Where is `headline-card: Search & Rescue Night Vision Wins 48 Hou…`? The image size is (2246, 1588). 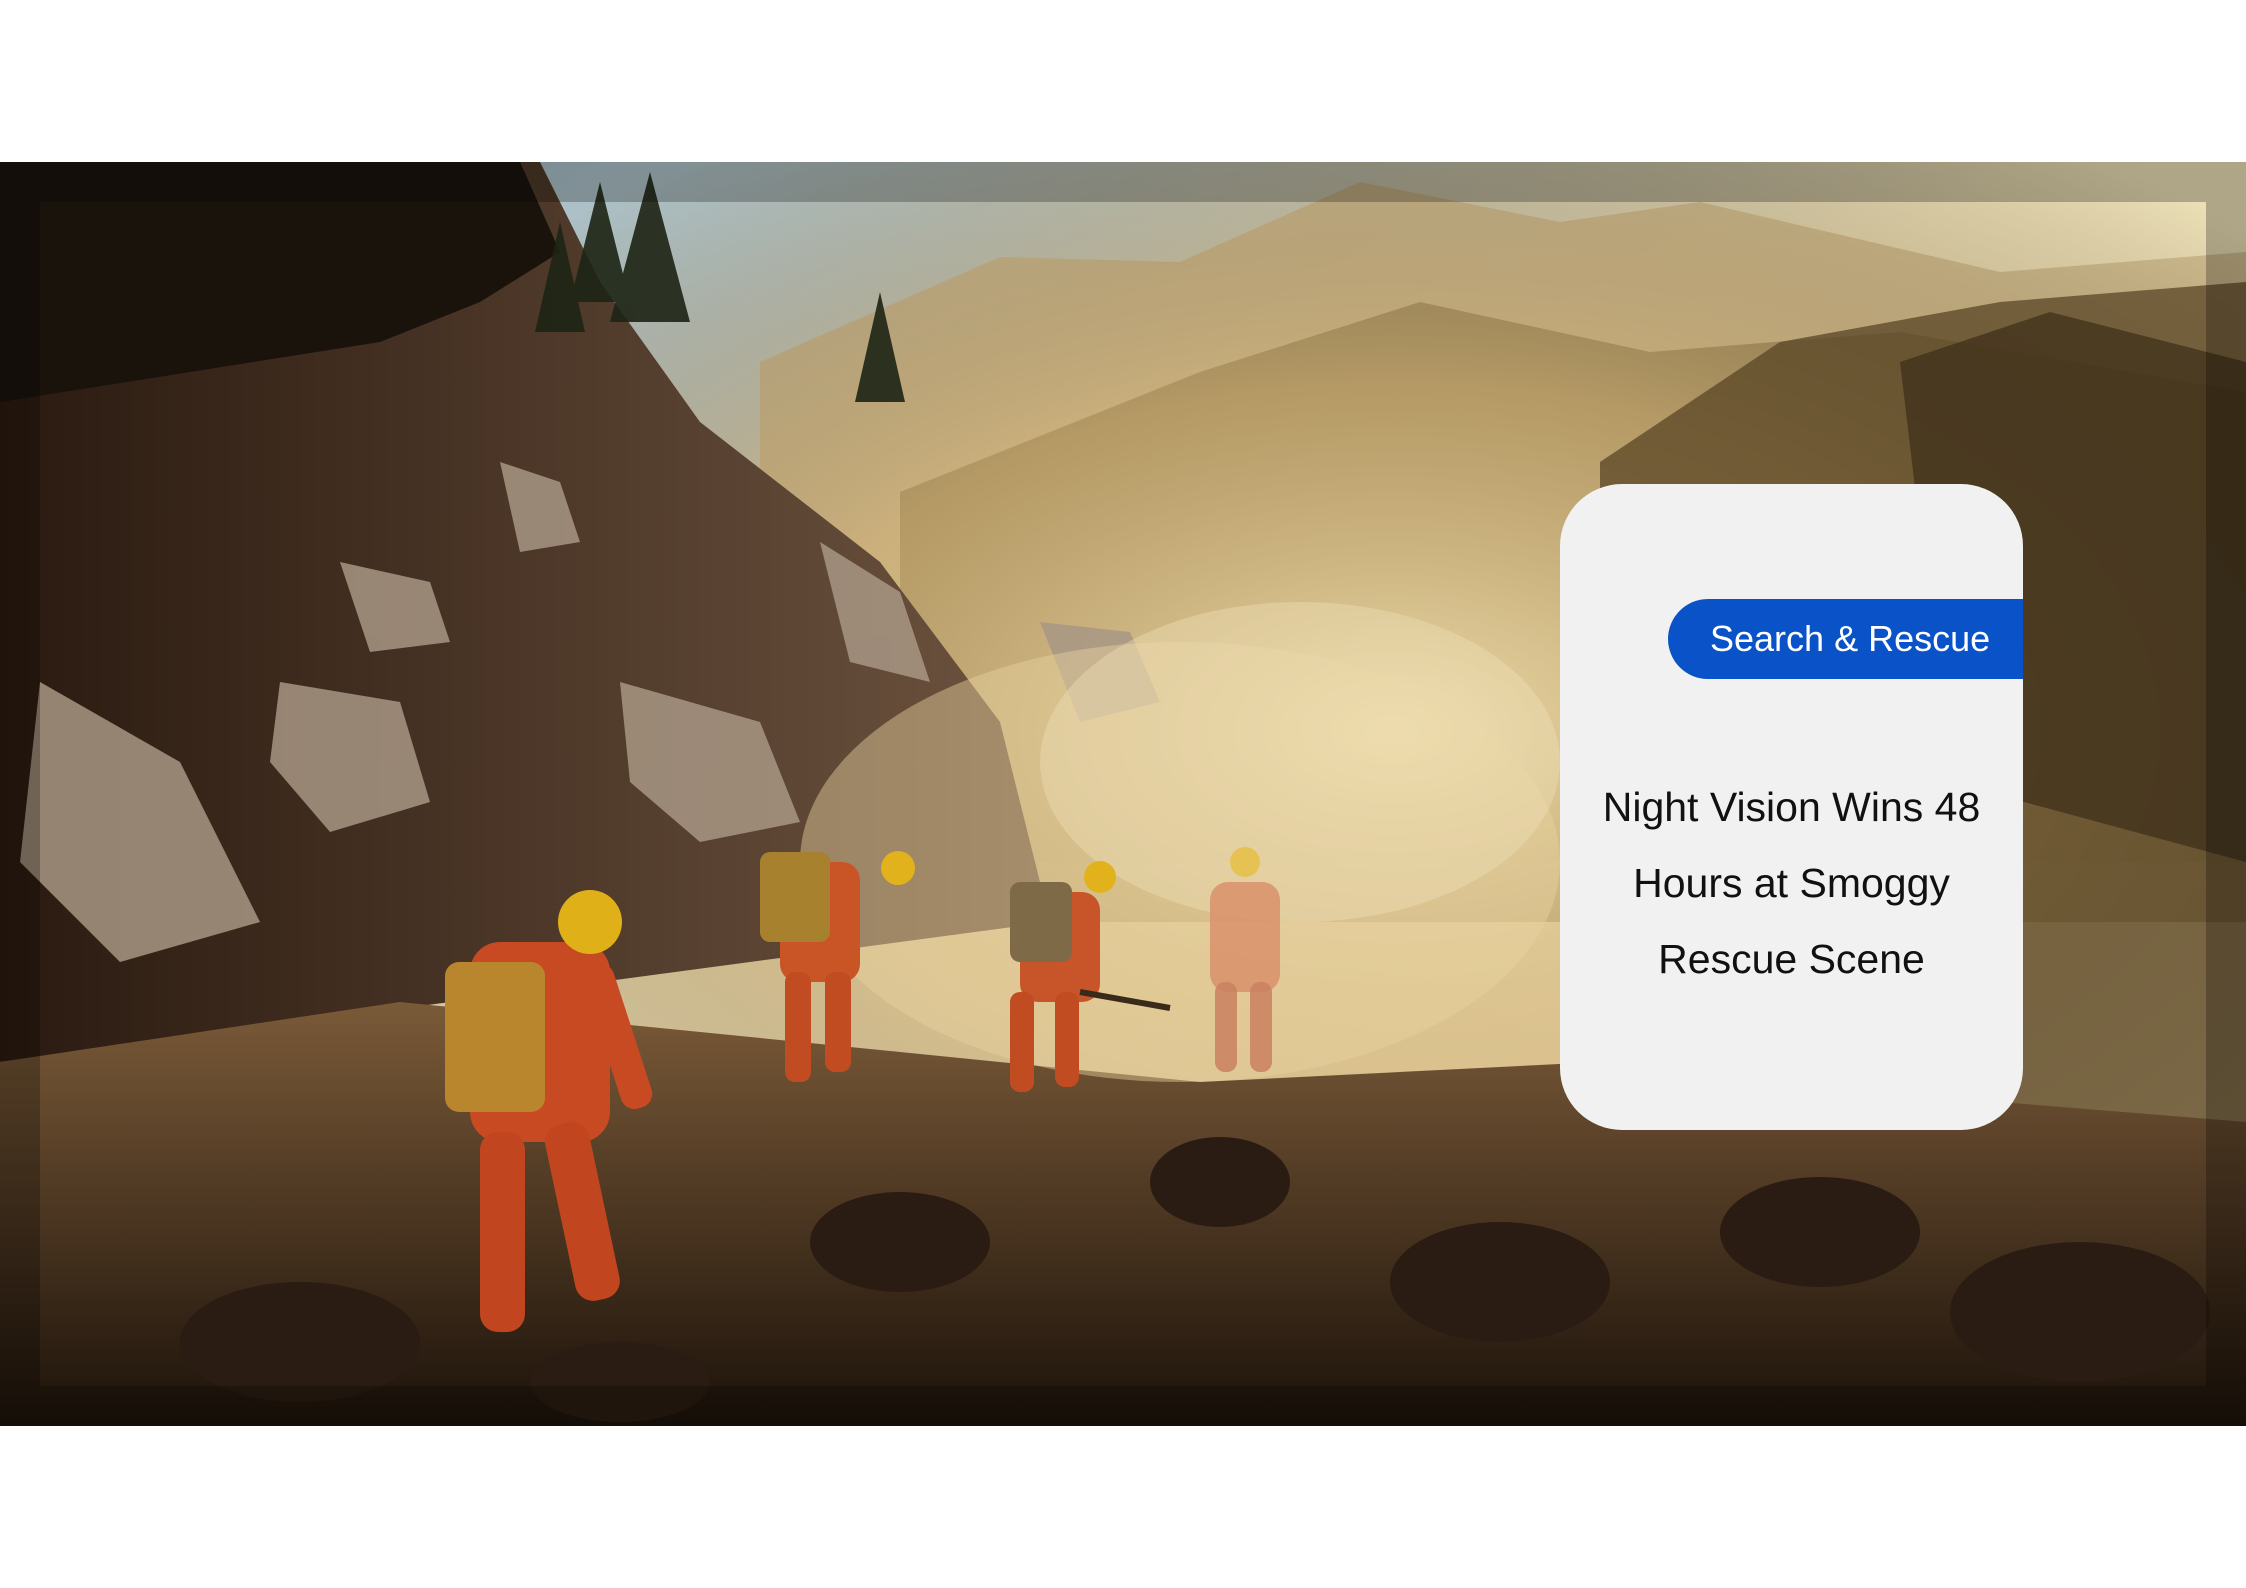 headline-card: Search & Rescue Night Vision Wins 48 Hou… is located at coordinates (1791, 807).